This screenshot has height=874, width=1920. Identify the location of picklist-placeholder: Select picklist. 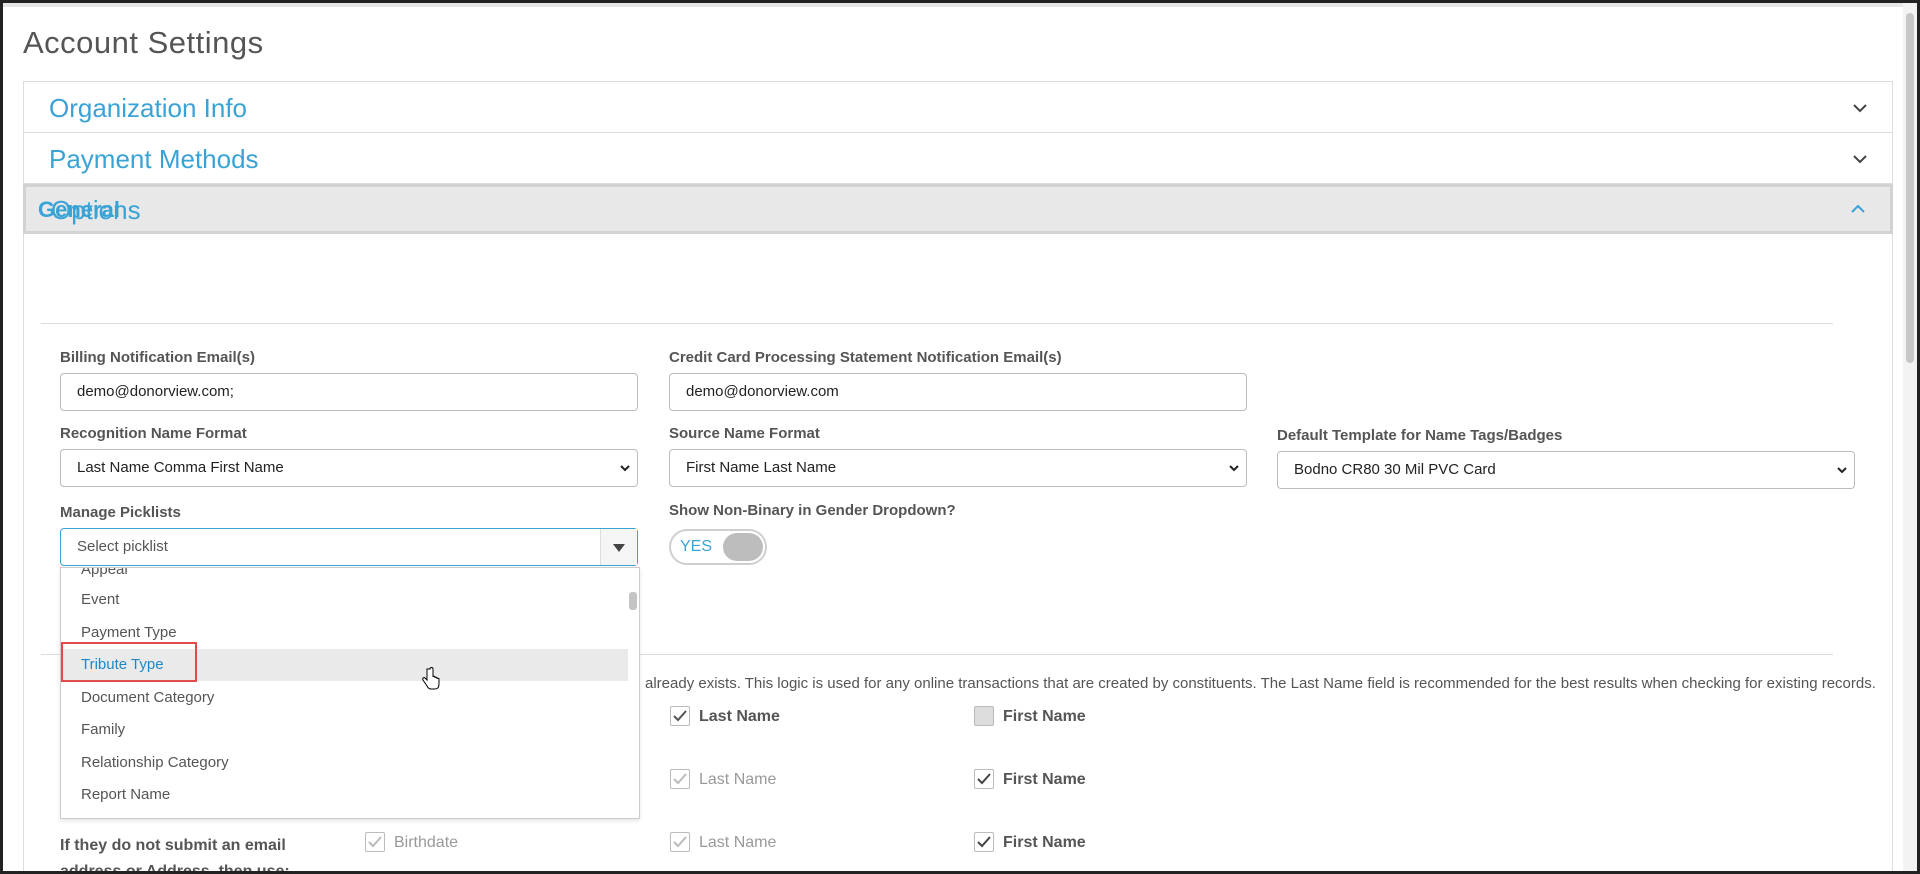
(122, 546).